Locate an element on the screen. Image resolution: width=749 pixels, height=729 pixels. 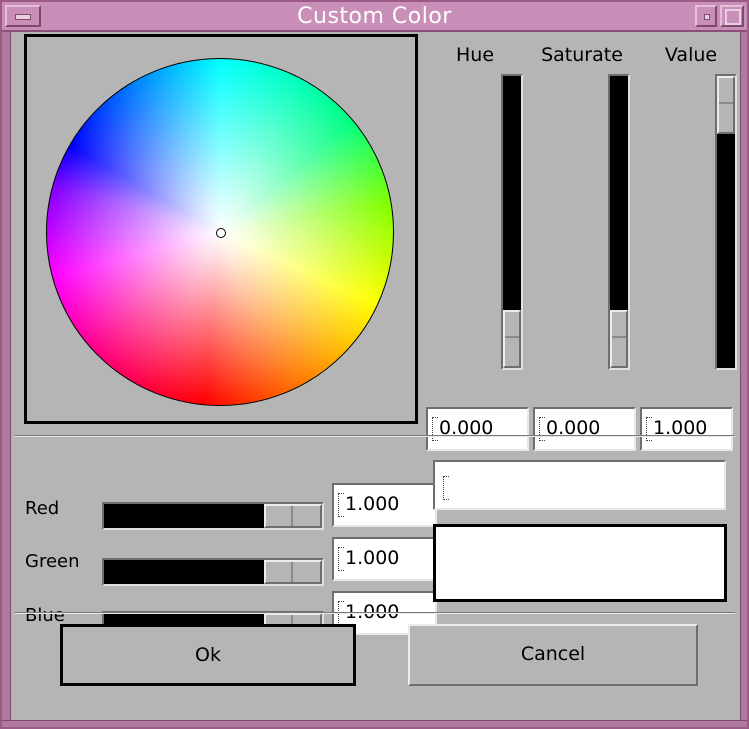
value-field: 1.000 is located at coordinates (686, 429).